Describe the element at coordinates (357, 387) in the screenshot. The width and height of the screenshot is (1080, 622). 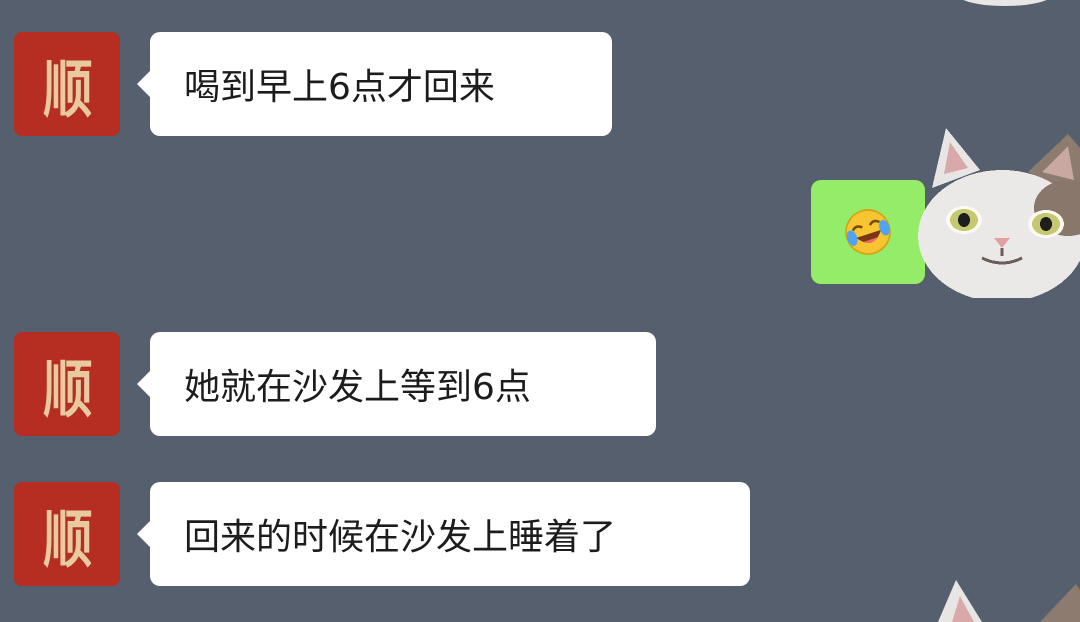
I see `message-text: 她就在沙发上等到6点` at that location.